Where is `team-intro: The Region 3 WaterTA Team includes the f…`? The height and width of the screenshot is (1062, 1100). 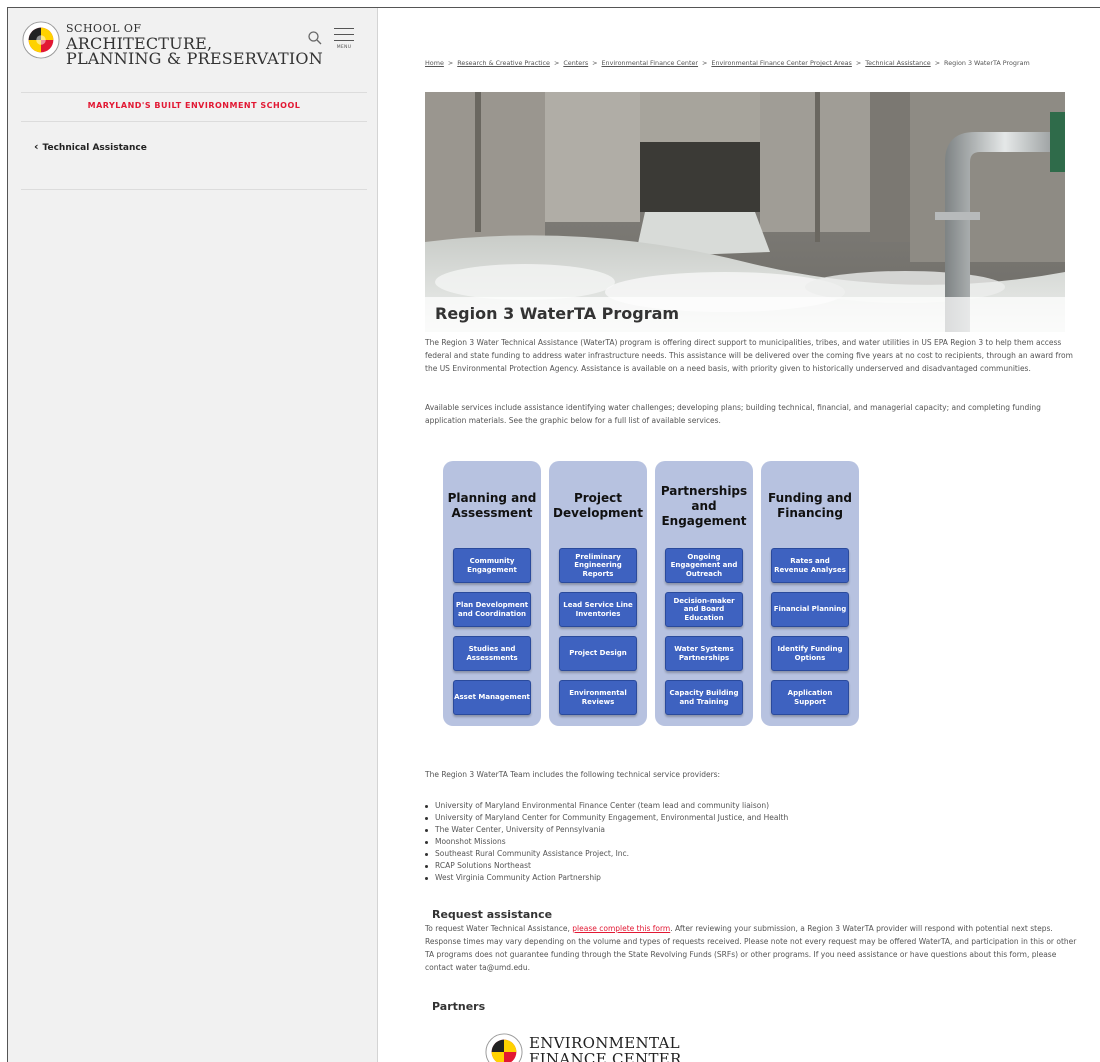
team-intro: The Region 3 WaterTA Team includes the f… is located at coordinates (573, 774).